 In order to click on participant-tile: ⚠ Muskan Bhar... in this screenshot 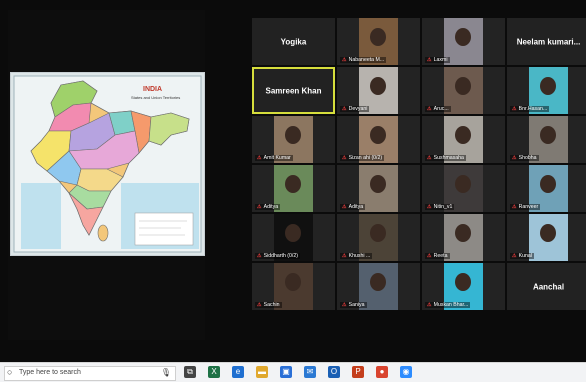, I will do `click(463, 286)`.